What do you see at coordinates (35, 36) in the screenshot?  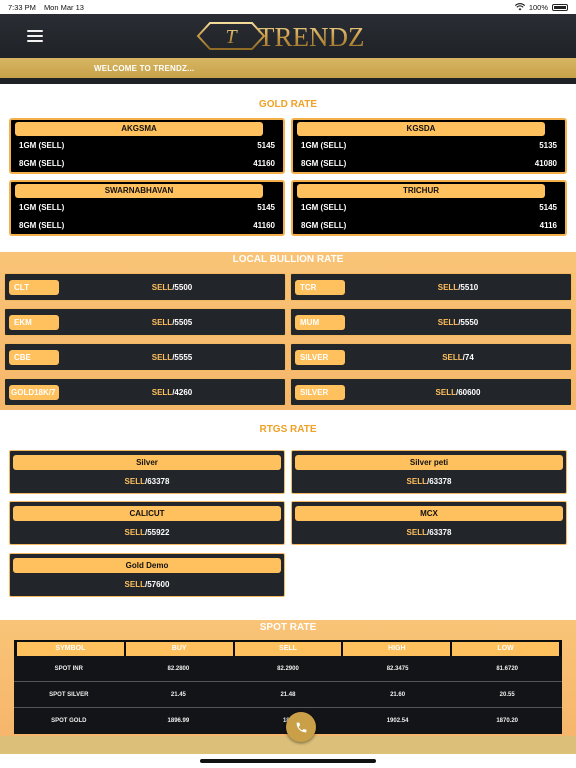 I see `hamburger-menu-icon` at bounding box center [35, 36].